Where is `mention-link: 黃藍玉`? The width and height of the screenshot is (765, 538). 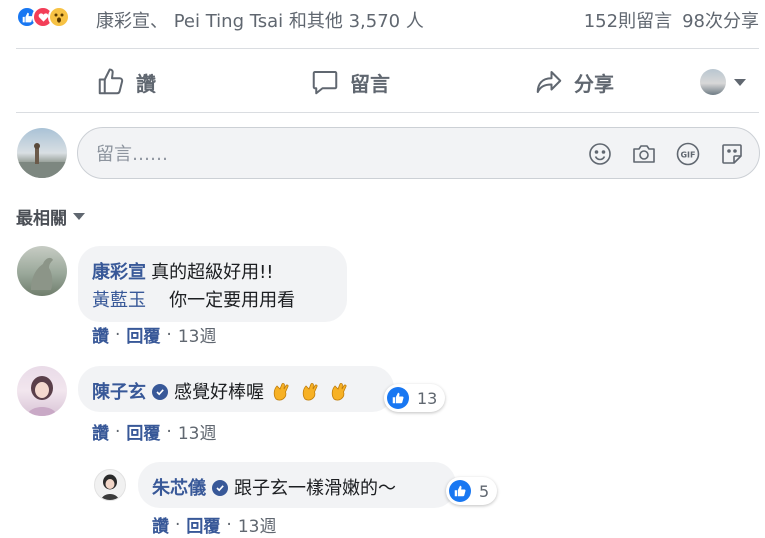
mention-link: 黃藍玉 is located at coordinates (119, 300).